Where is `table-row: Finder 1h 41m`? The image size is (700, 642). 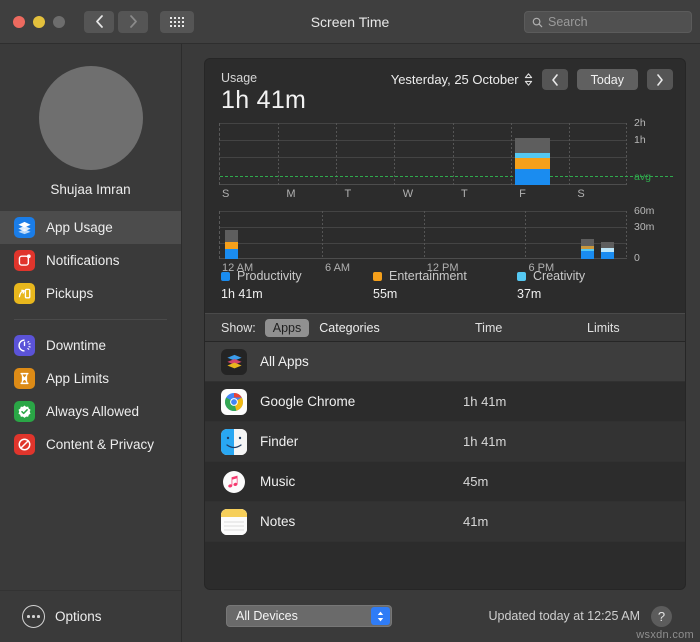
table-row: Finder 1h 41m is located at coordinates (445, 442).